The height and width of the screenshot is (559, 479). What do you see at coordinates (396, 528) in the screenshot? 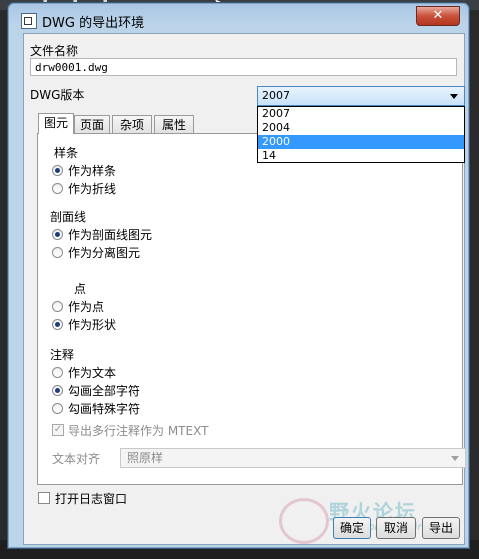
I see `cancel-button: 取消` at bounding box center [396, 528].